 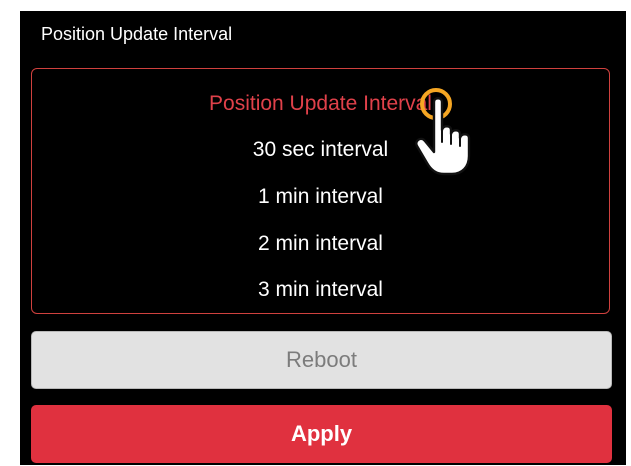 What do you see at coordinates (443, 132) in the screenshot?
I see `hand-pointer-icon` at bounding box center [443, 132].